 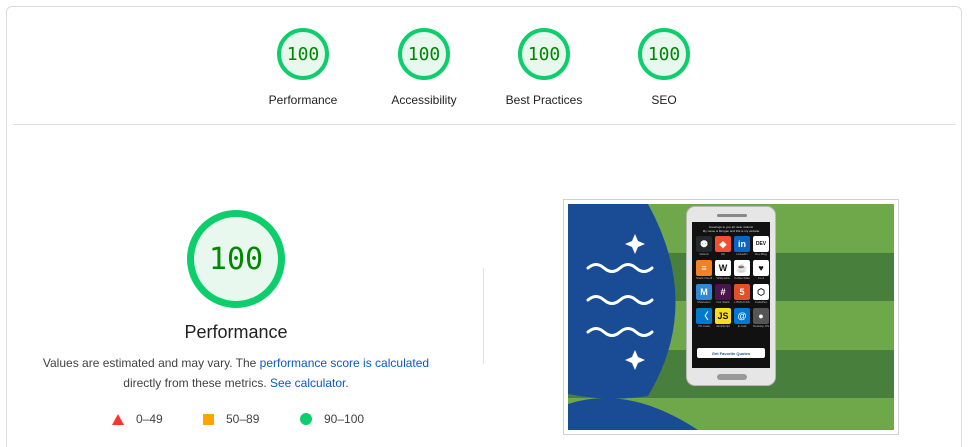 I want to click on app-tile: ● Desktop OS, so click(x=761, y=318).